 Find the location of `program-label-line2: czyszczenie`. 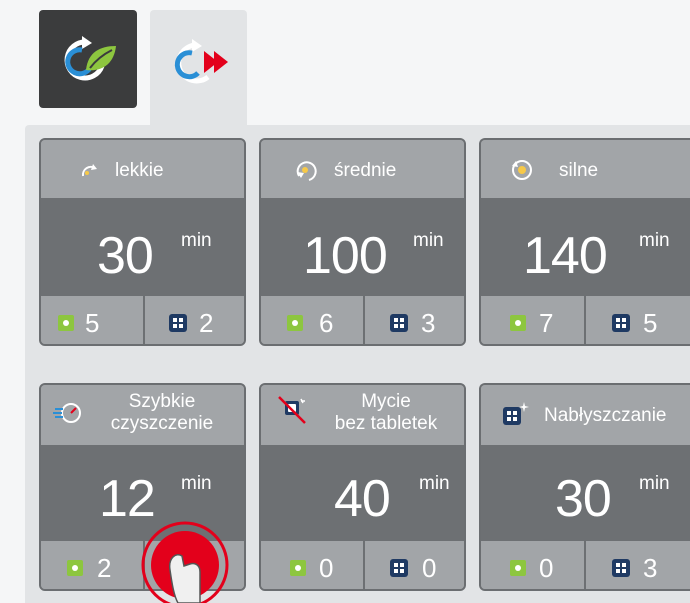

program-label-line2: czyszczenie is located at coordinates (162, 423).